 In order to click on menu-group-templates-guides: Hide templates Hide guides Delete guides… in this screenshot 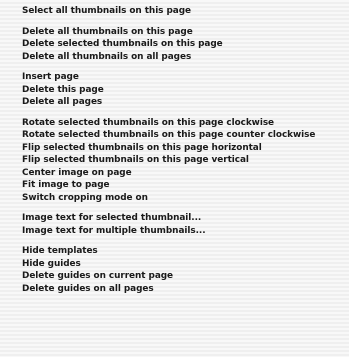, I will do `click(174, 270)`.